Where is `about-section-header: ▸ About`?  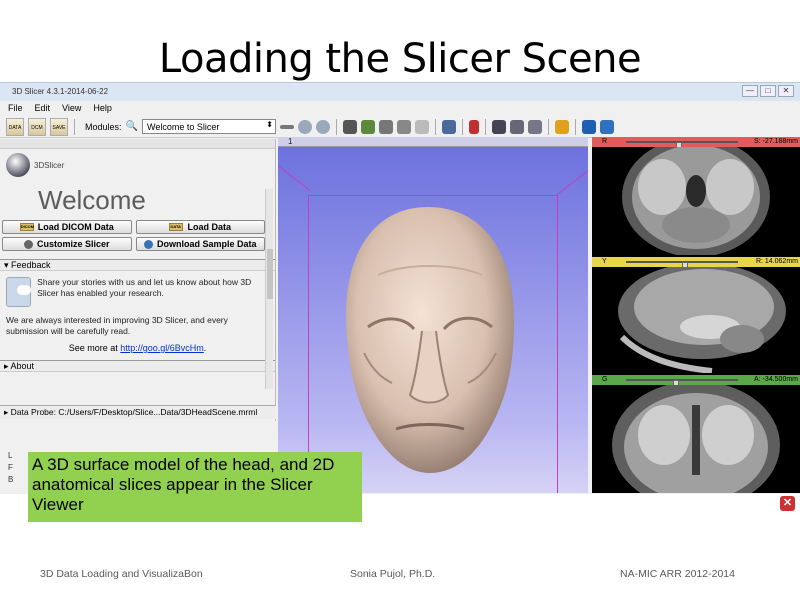
about-section-header: ▸ About is located at coordinates (137, 366).